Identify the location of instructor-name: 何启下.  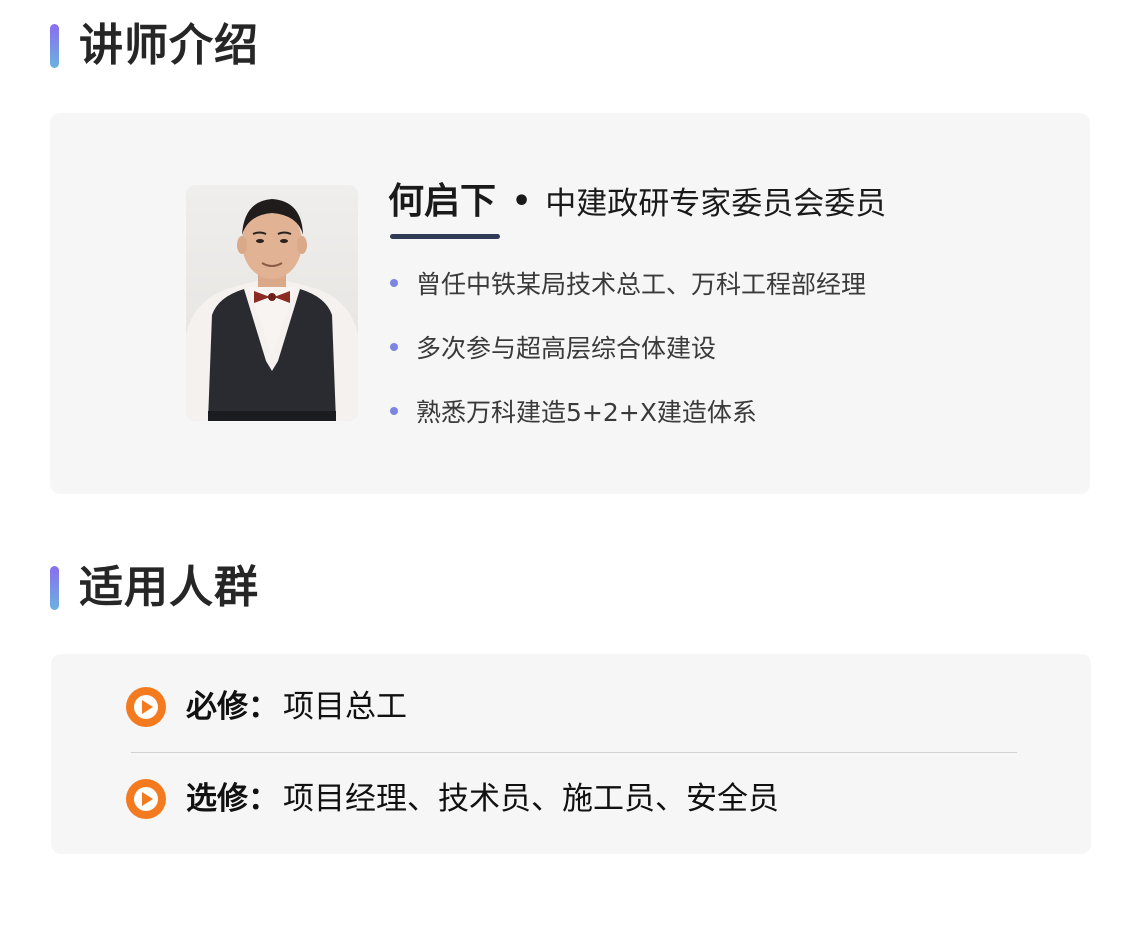
(442, 201).